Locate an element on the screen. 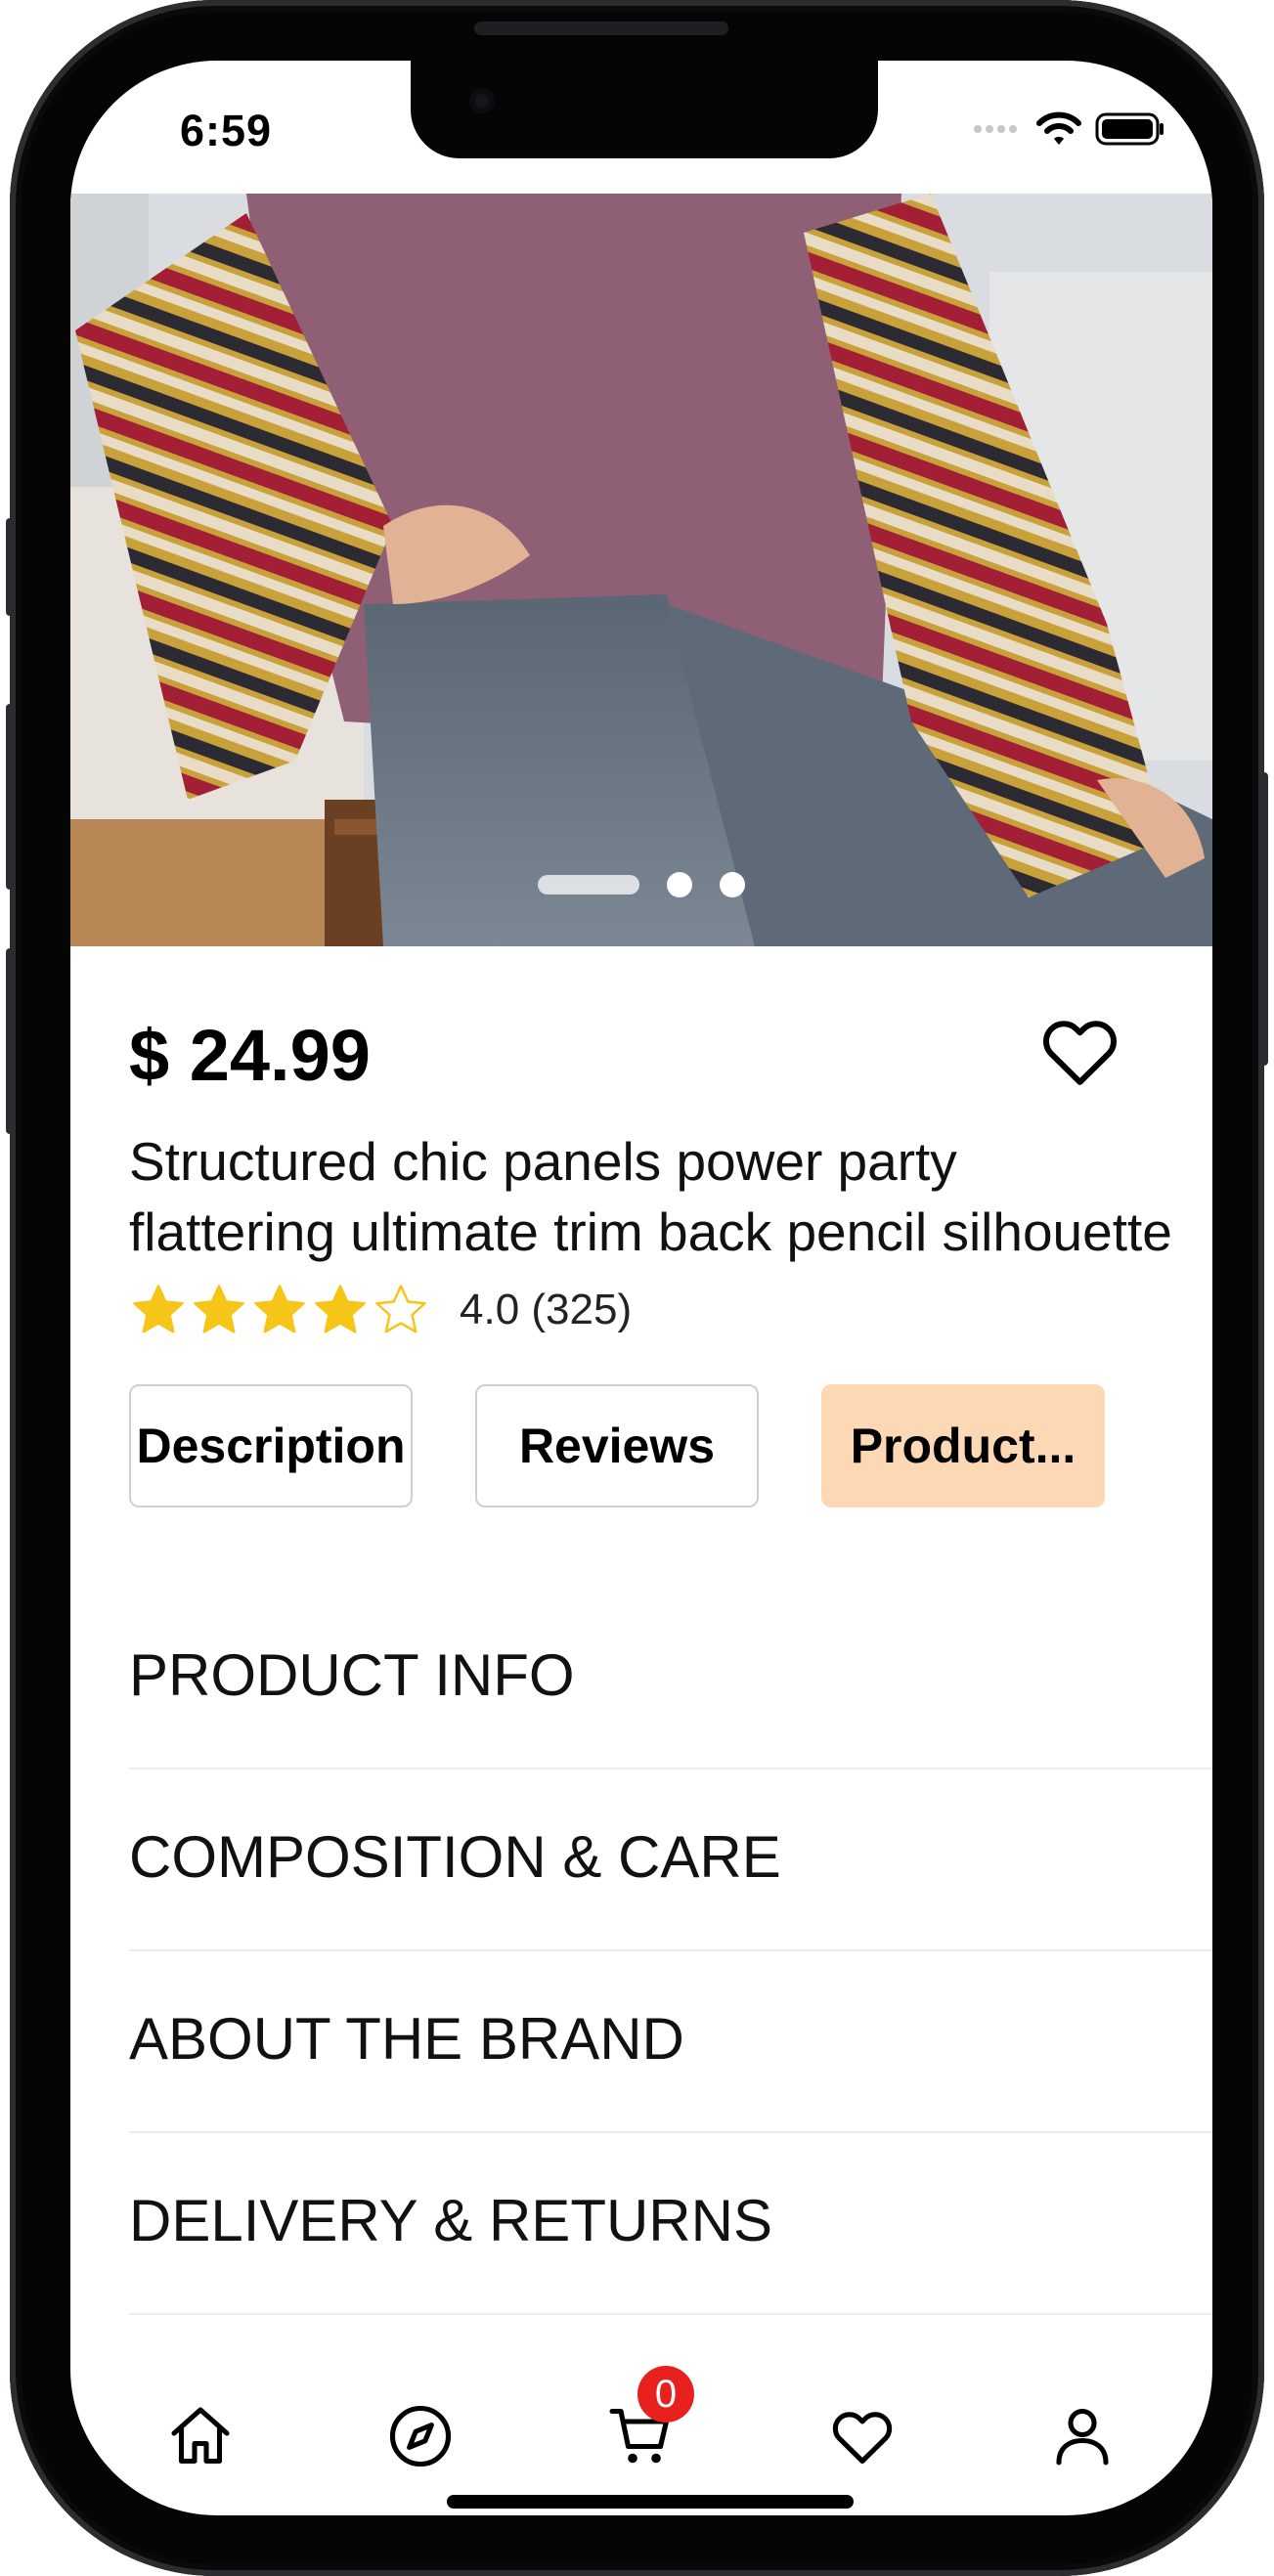  tab-cart: 0 is located at coordinates (643, 2425).